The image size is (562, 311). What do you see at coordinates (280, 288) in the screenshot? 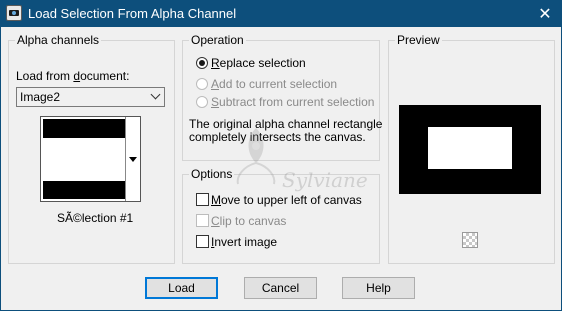
I see `cancel-button: Cancel` at bounding box center [280, 288].